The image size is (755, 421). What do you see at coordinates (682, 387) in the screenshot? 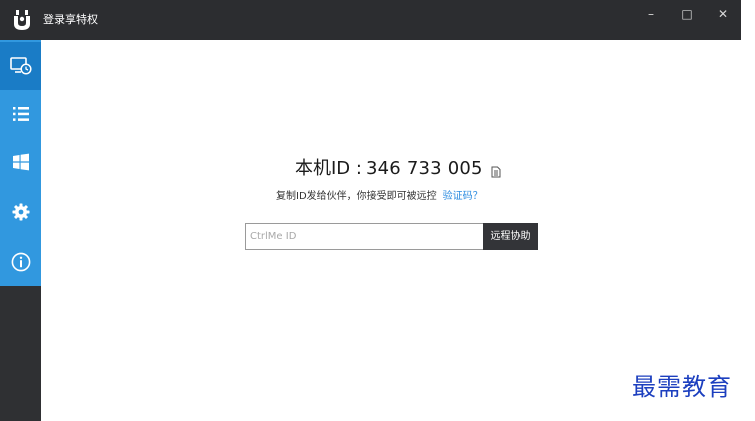
I see `watermark-text: 最需教育` at bounding box center [682, 387].